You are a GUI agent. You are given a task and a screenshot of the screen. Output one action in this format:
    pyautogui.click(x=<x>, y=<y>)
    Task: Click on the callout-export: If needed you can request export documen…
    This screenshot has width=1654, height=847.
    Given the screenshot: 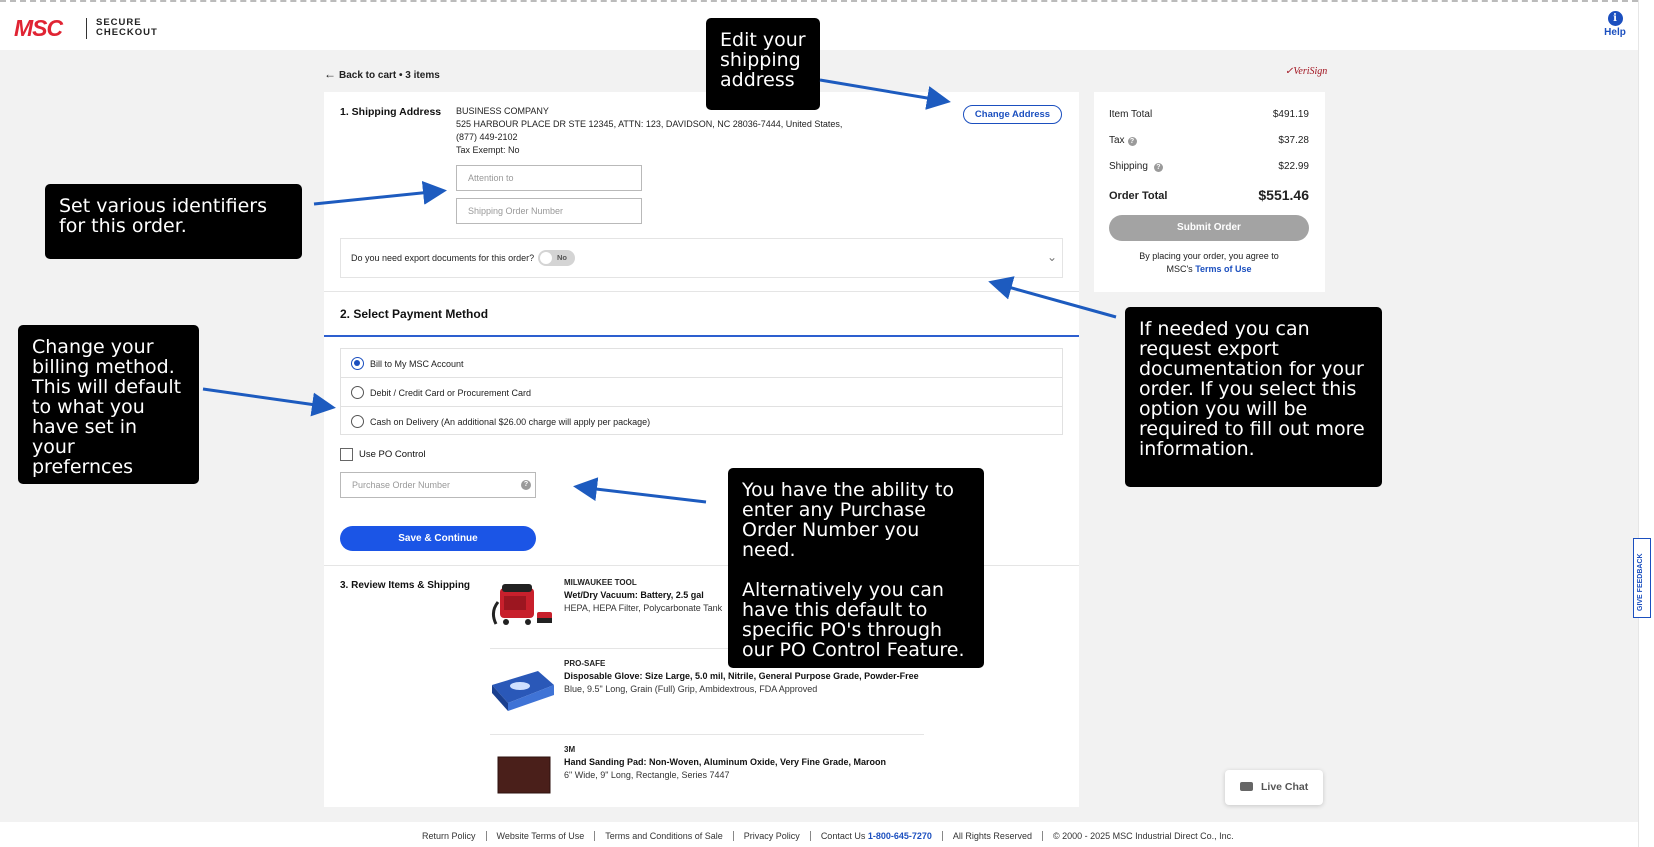 What is the action you would take?
    pyautogui.click(x=1253, y=397)
    